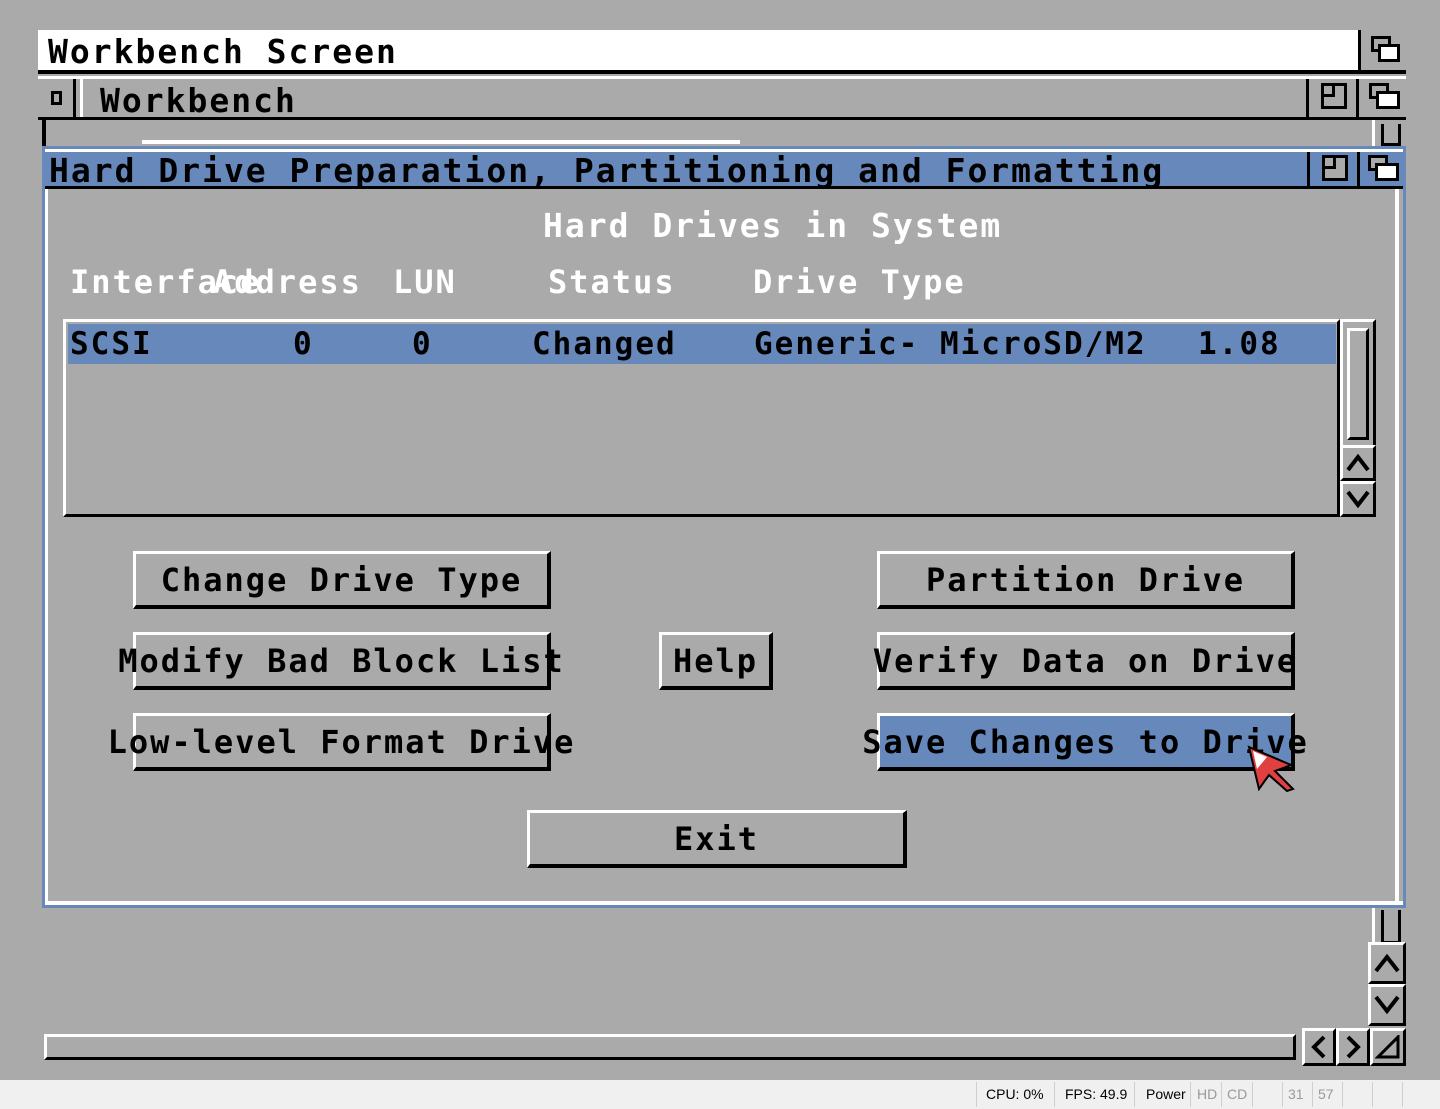  What do you see at coordinates (1015, 1094) in the screenshot?
I see `cpu-usage: CPU: 0%` at bounding box center [1015, 1094].